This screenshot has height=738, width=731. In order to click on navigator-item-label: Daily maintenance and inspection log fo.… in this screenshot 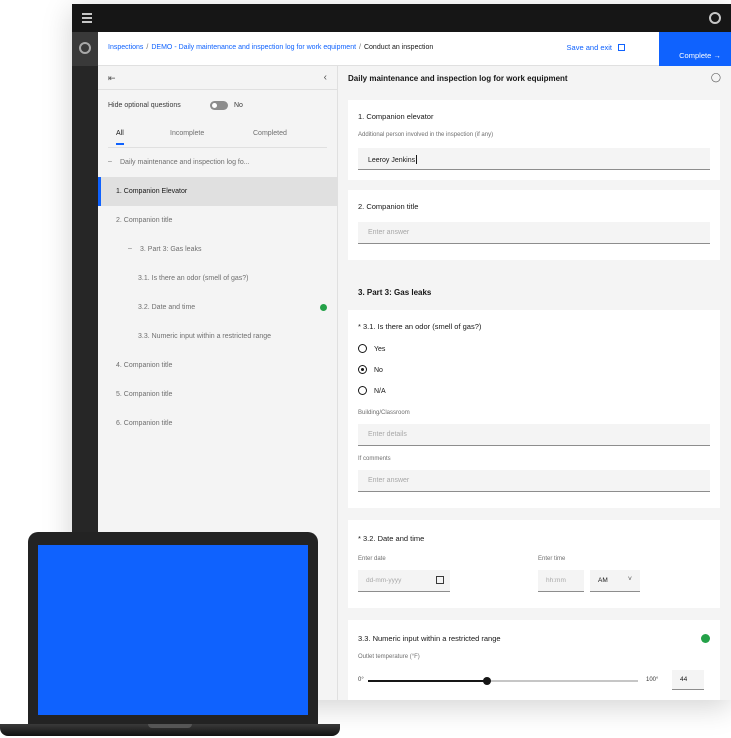, I will do `click(185, 162)`.